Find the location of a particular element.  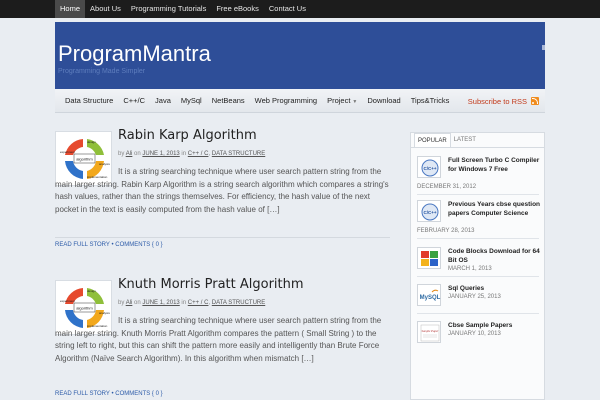

menu-item-project-label: Project is located at coordinates (339, 100).